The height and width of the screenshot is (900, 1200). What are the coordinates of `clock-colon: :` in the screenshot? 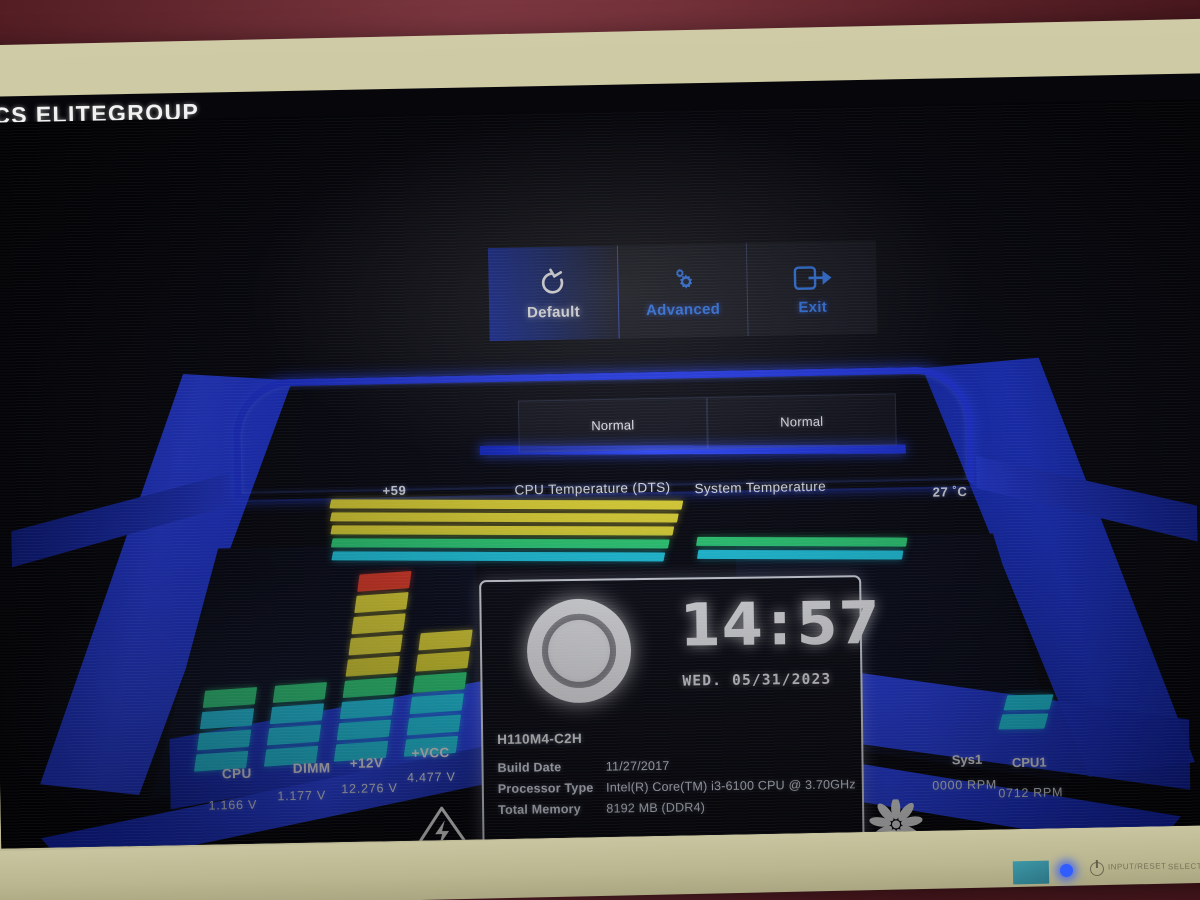 It's located at (780, 624).